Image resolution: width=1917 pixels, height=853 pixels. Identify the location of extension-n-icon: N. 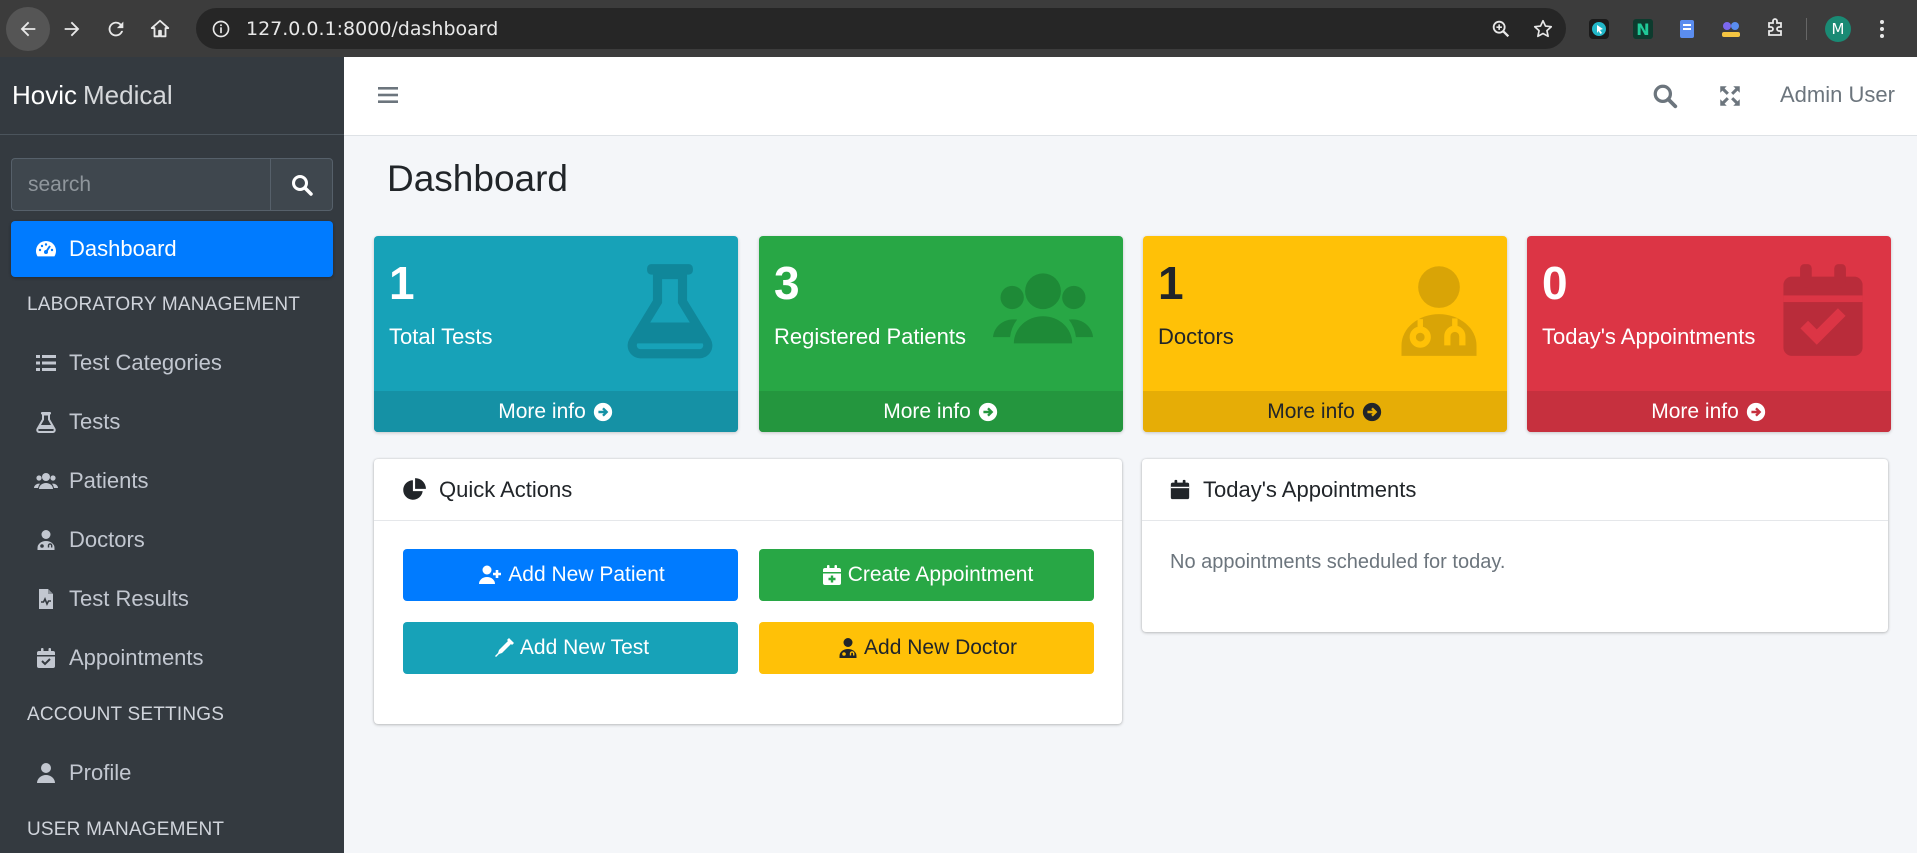
(1643, 29).